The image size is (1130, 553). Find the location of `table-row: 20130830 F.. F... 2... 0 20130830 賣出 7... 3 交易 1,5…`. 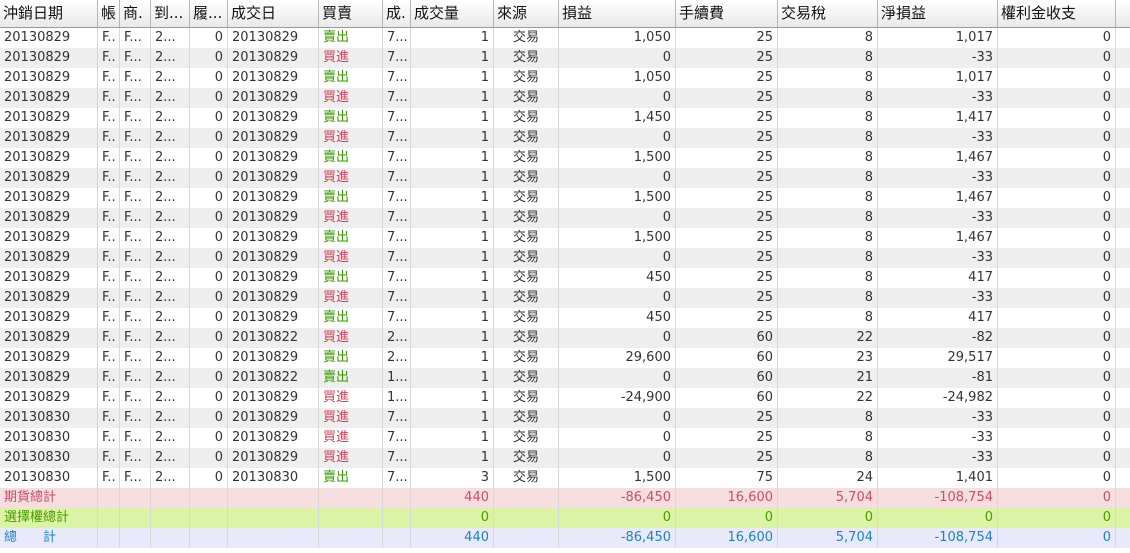

table-row: 20130830 F.. F... 2... 0 20130830 賣出 7... 3 交易 1,5… is located at coordinates (565, 478).